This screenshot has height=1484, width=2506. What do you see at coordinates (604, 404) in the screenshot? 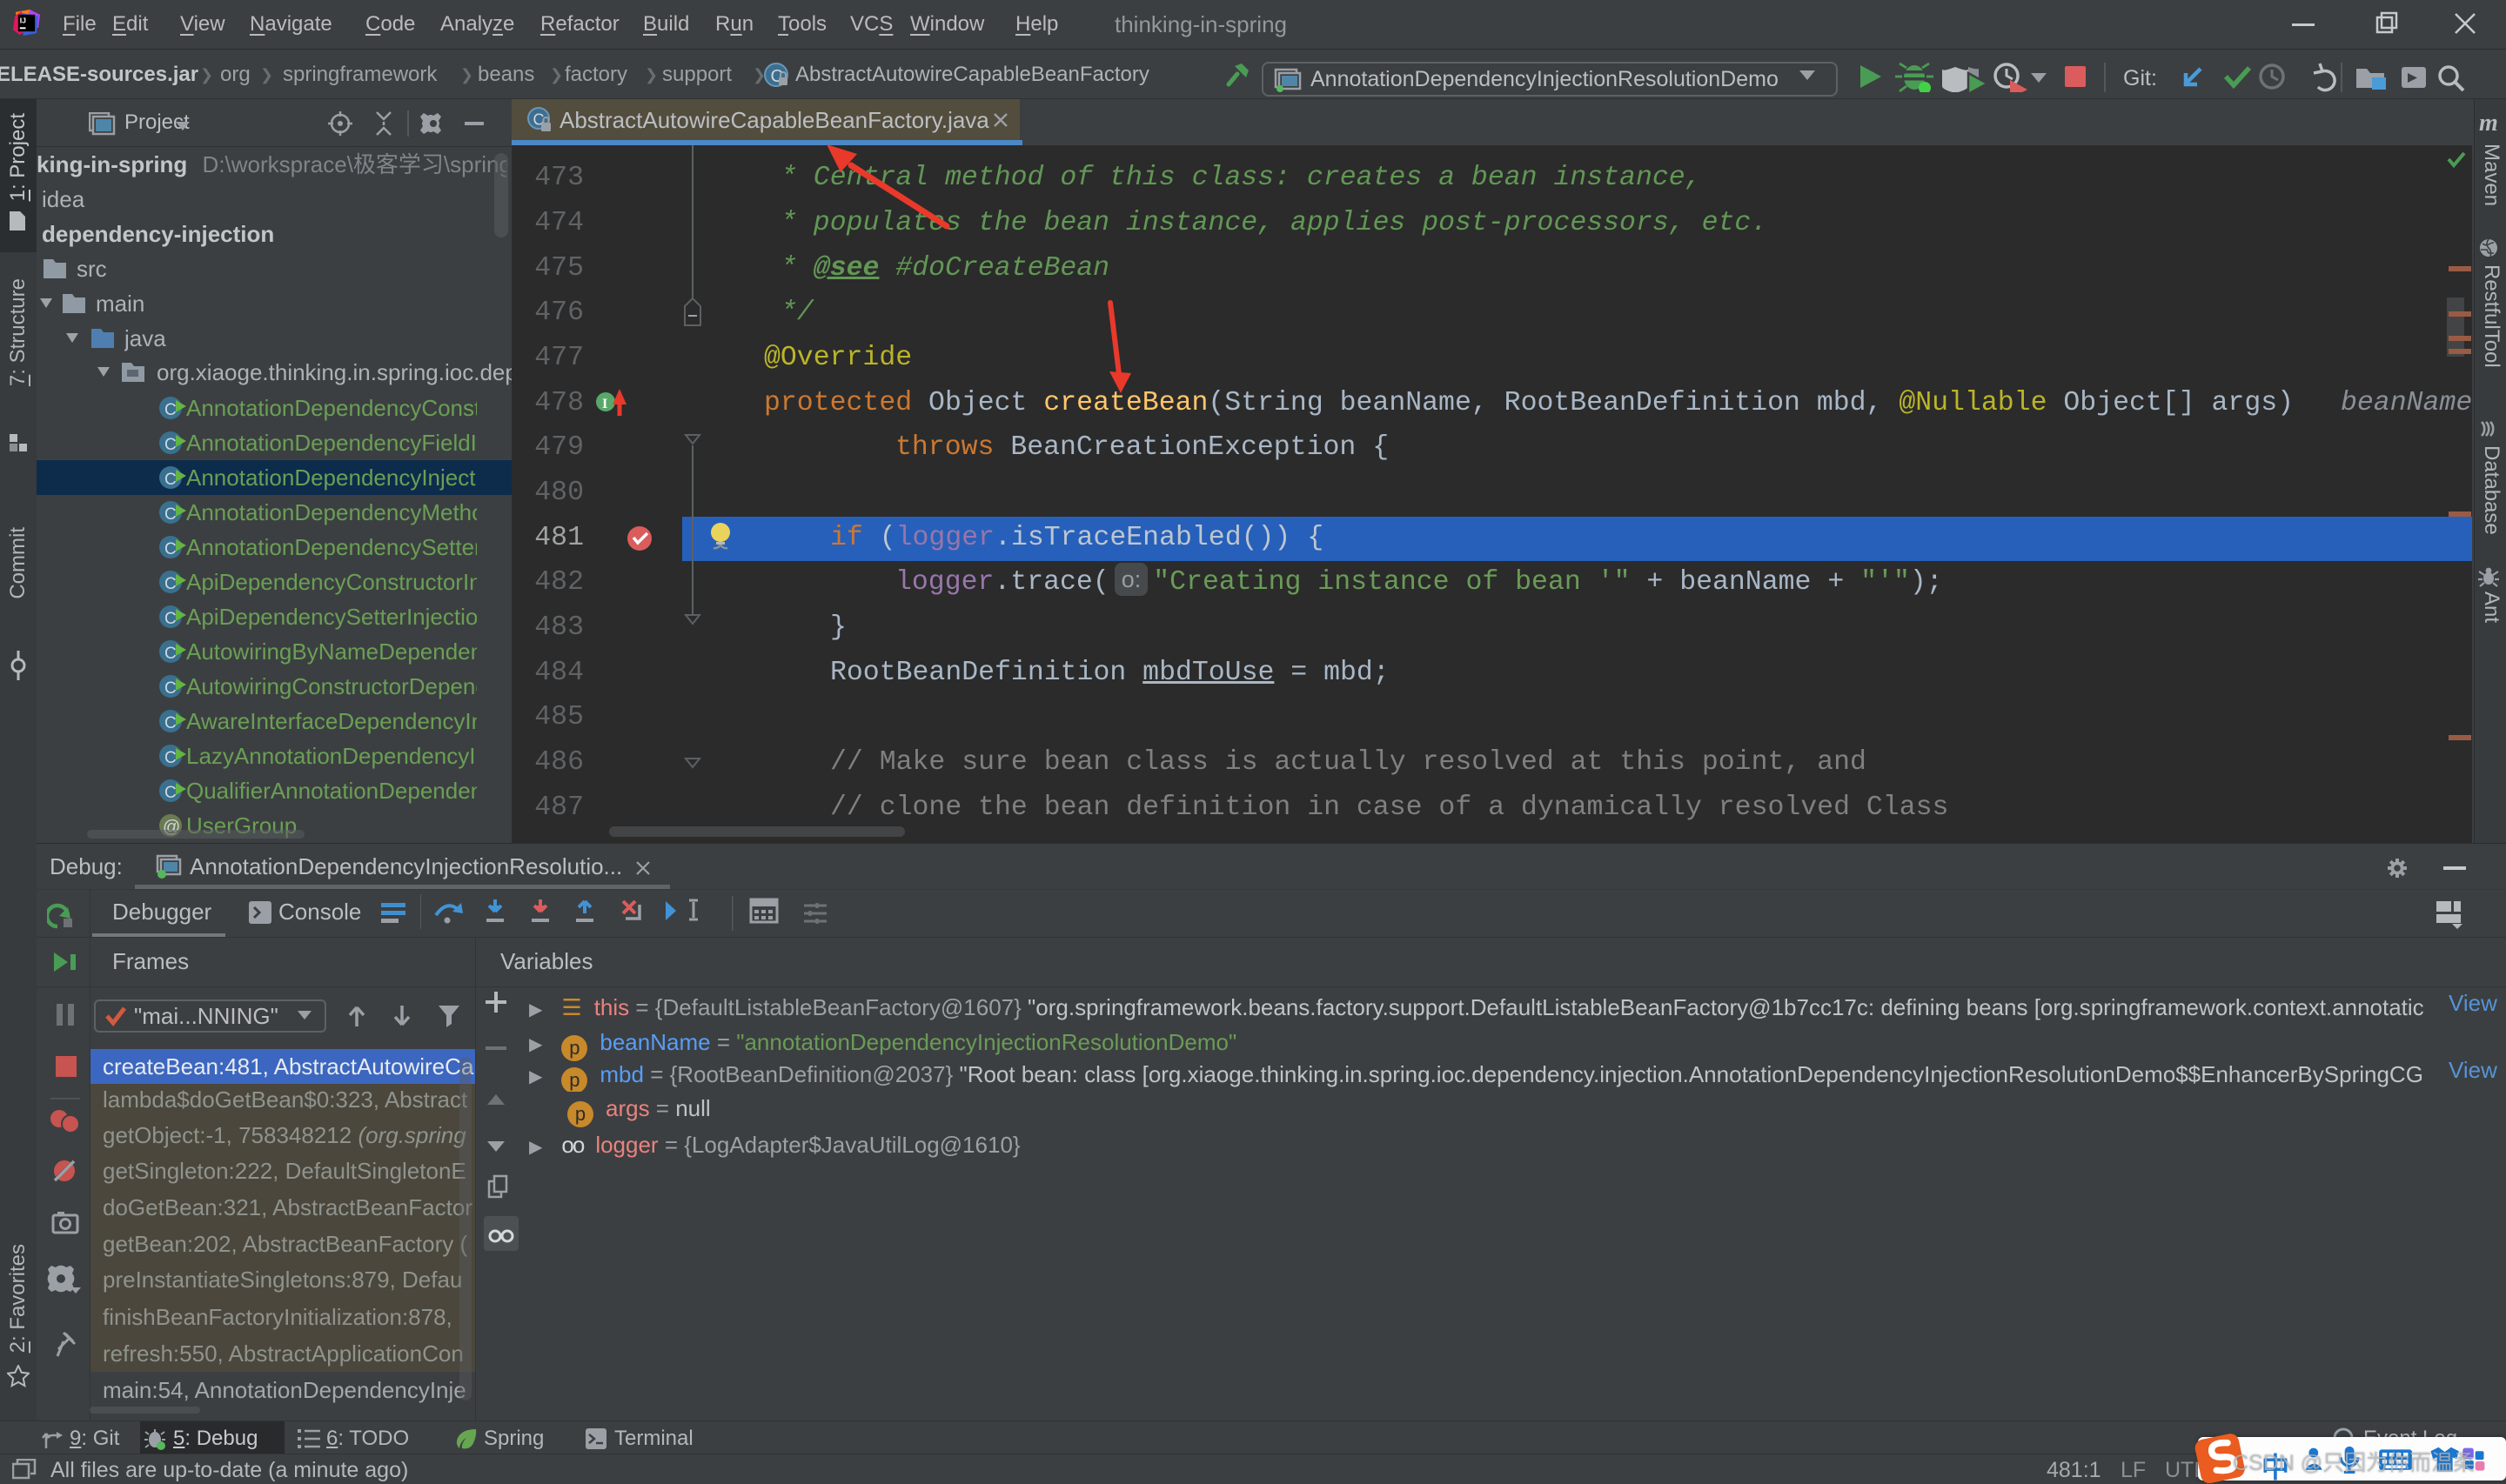
I see `svg-text: I` at bounding box center [604, 404].